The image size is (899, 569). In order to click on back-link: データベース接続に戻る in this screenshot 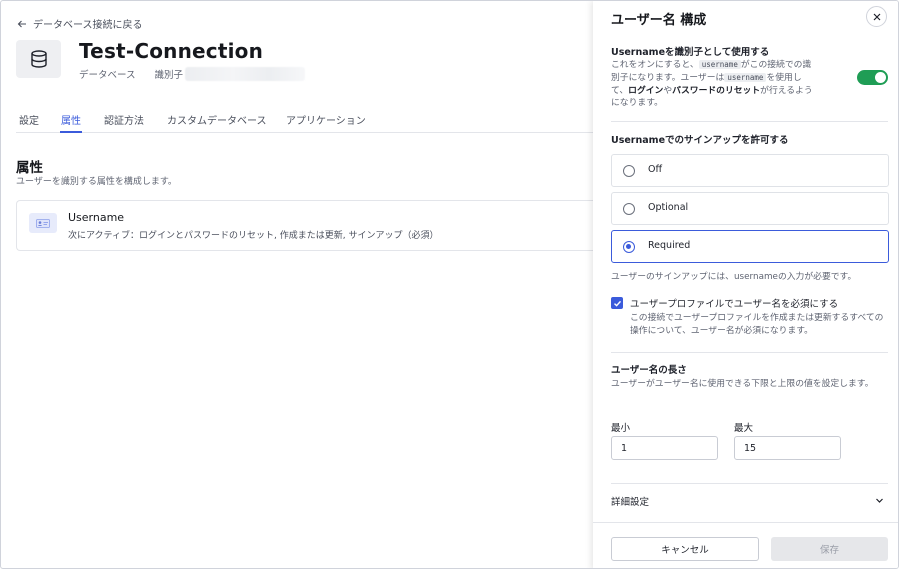, I will do `click(80, 23)`.